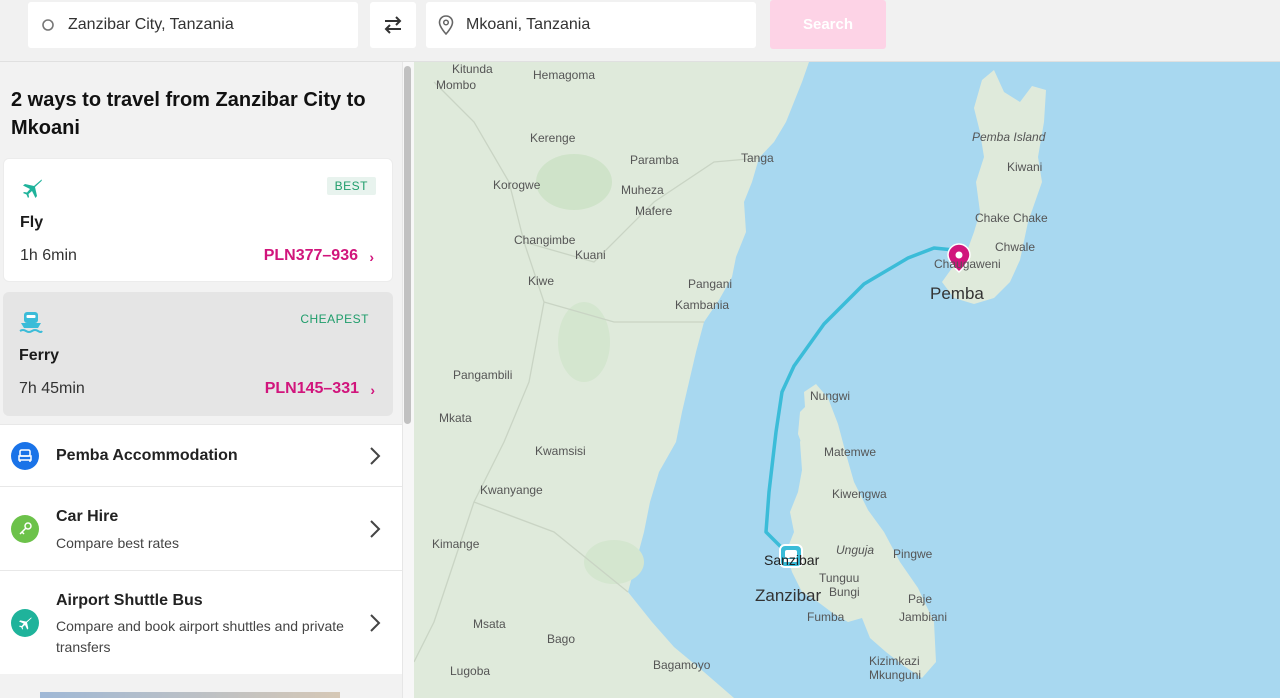 Image resolution: width=1280 pixels, height=698 pixels. I want to click on region-label: Zanzibar, so click(788, 595).